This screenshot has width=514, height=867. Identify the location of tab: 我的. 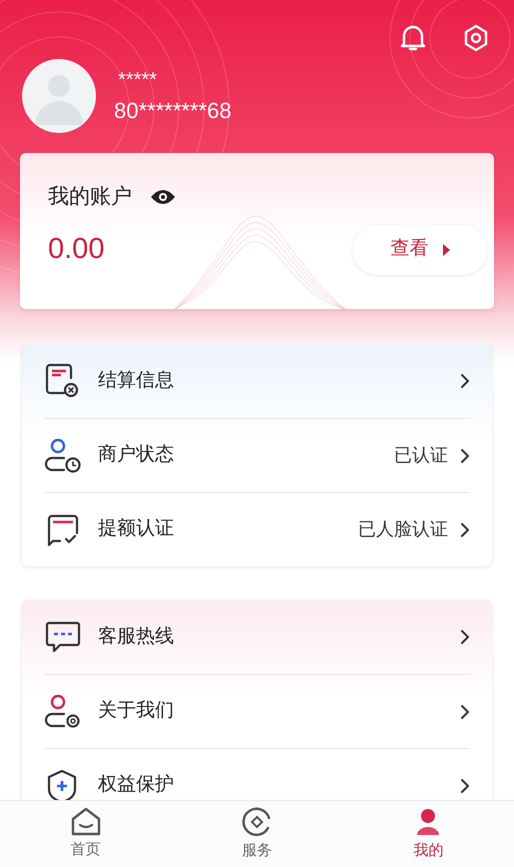
(428, 834).